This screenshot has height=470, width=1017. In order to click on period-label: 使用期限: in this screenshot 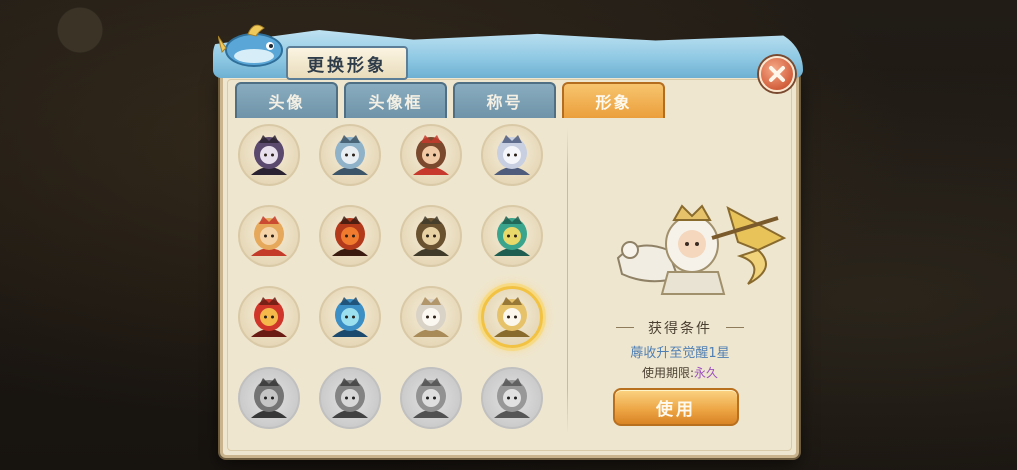, I will do `click(668, 373)`.